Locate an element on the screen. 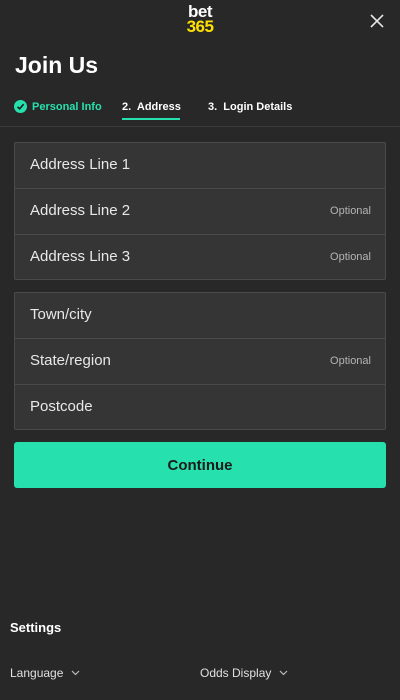  step-login-details-label: 3. Login Details is located at coordinates (250, 107).